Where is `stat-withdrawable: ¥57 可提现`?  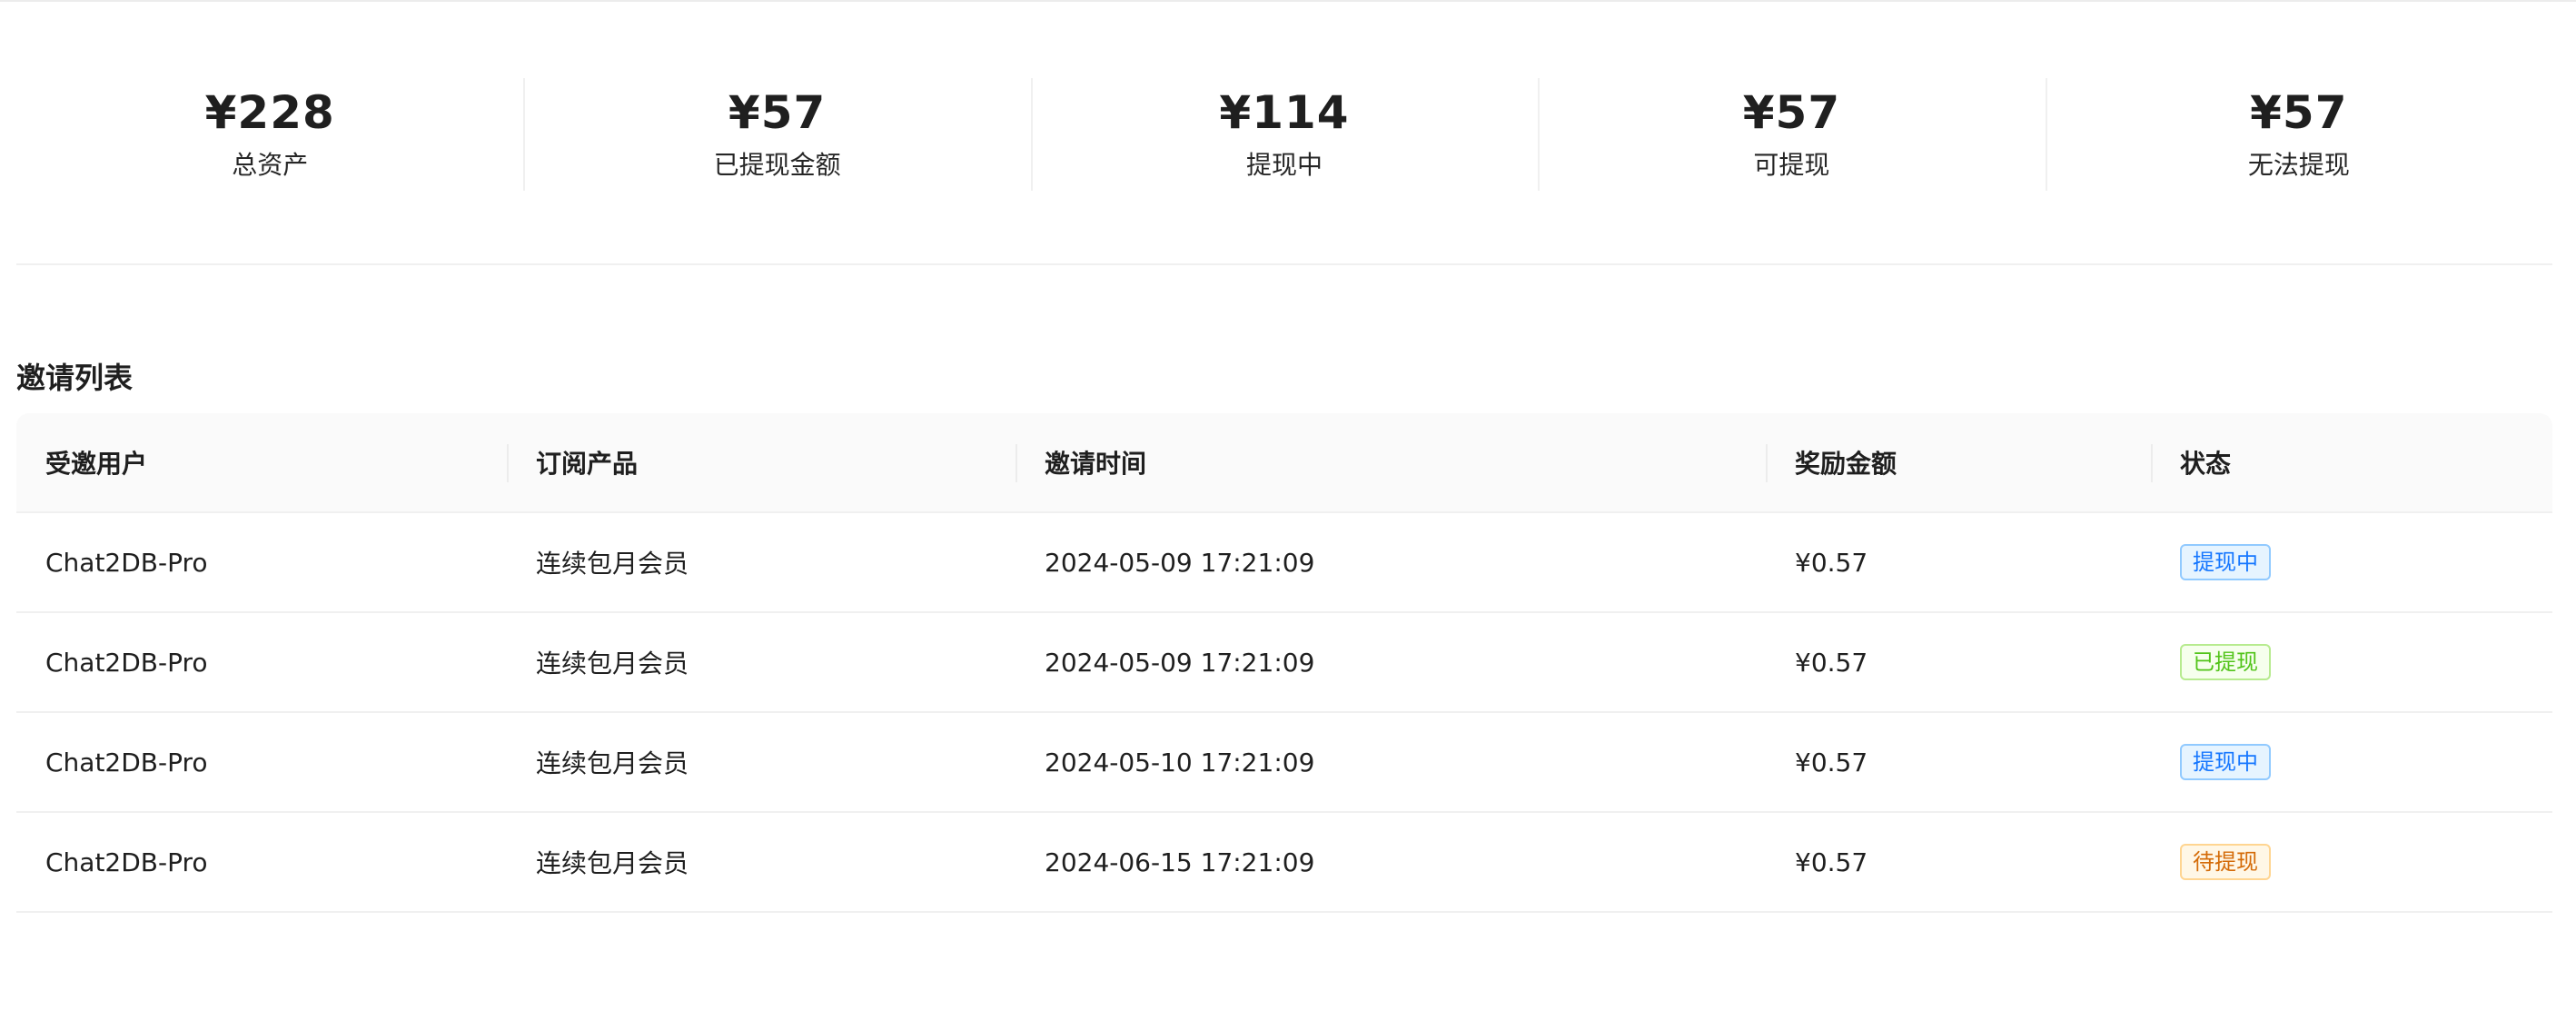 stat-withdrawable: ¥57 可提现 is located at coordinates (1791, 134).